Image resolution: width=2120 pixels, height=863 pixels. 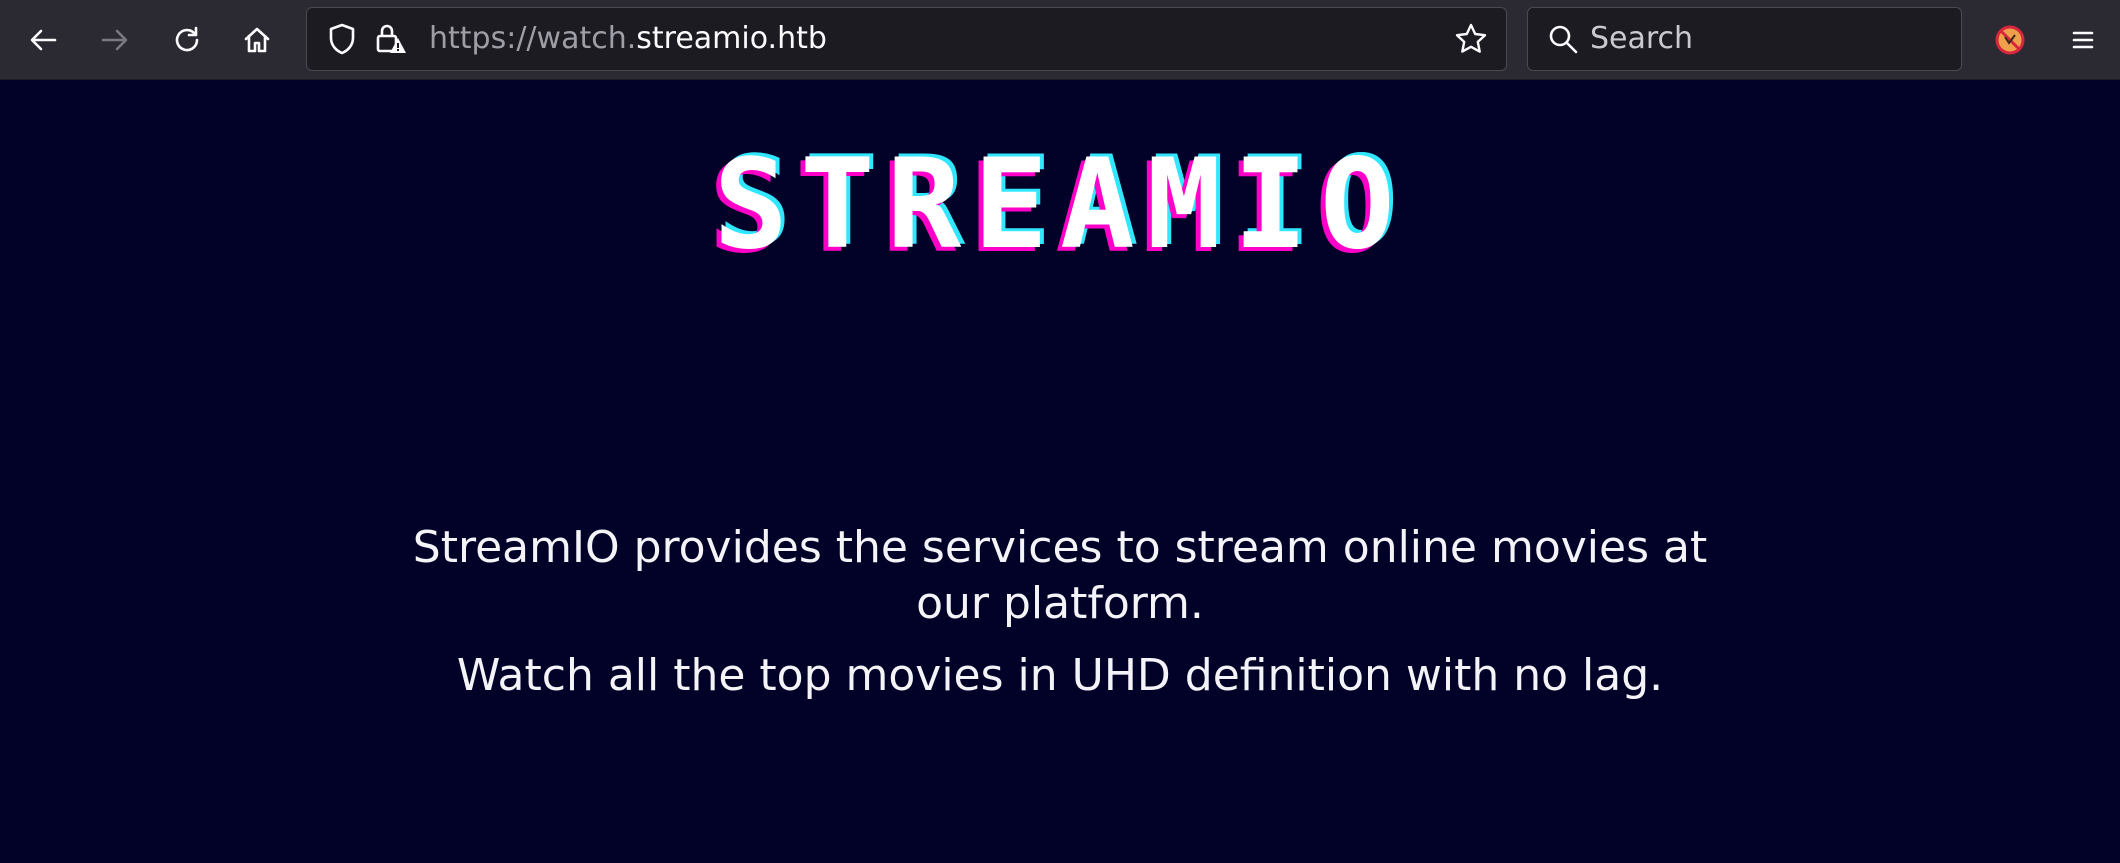 What do you see at coordinates (342, 39) in the screenshot?
I see `shield-icon` at bounding box center [342, 39].